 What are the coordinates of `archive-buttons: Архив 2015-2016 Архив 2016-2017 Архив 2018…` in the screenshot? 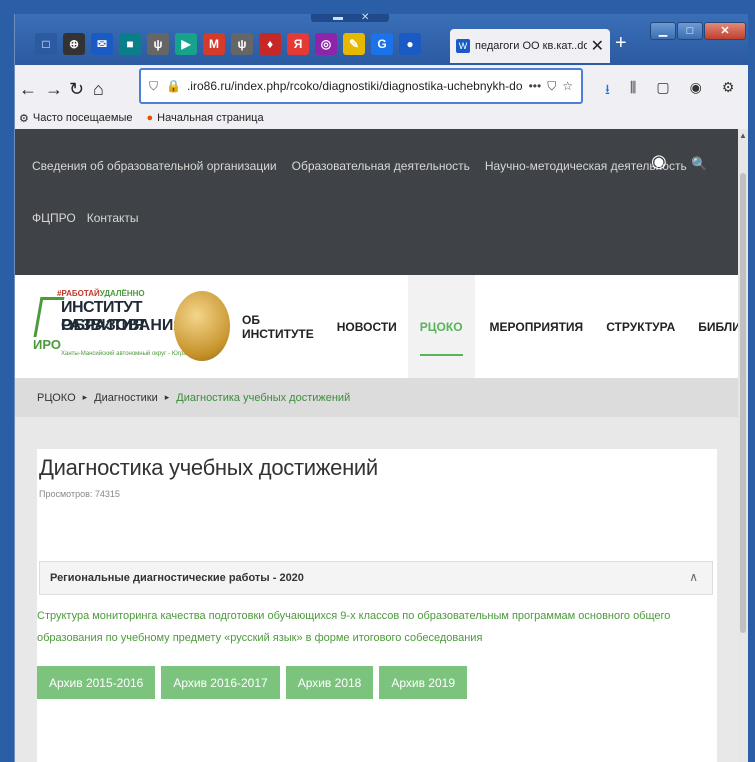 It's located at (255, 682).